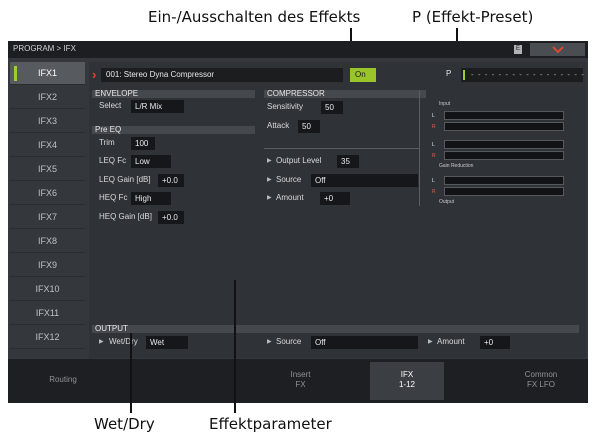 This screenshot has width=594, height=437. Describe the element at coordinates (298, 49) in the screenshot. I see `top-bar: PROGRAM > IFX E` at that location.